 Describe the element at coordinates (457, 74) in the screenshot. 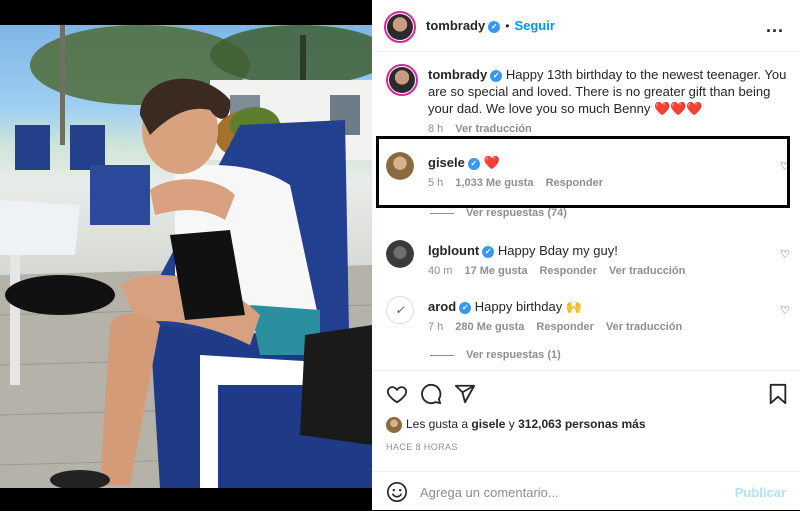

I see `caption-username: tombrady` at that location.